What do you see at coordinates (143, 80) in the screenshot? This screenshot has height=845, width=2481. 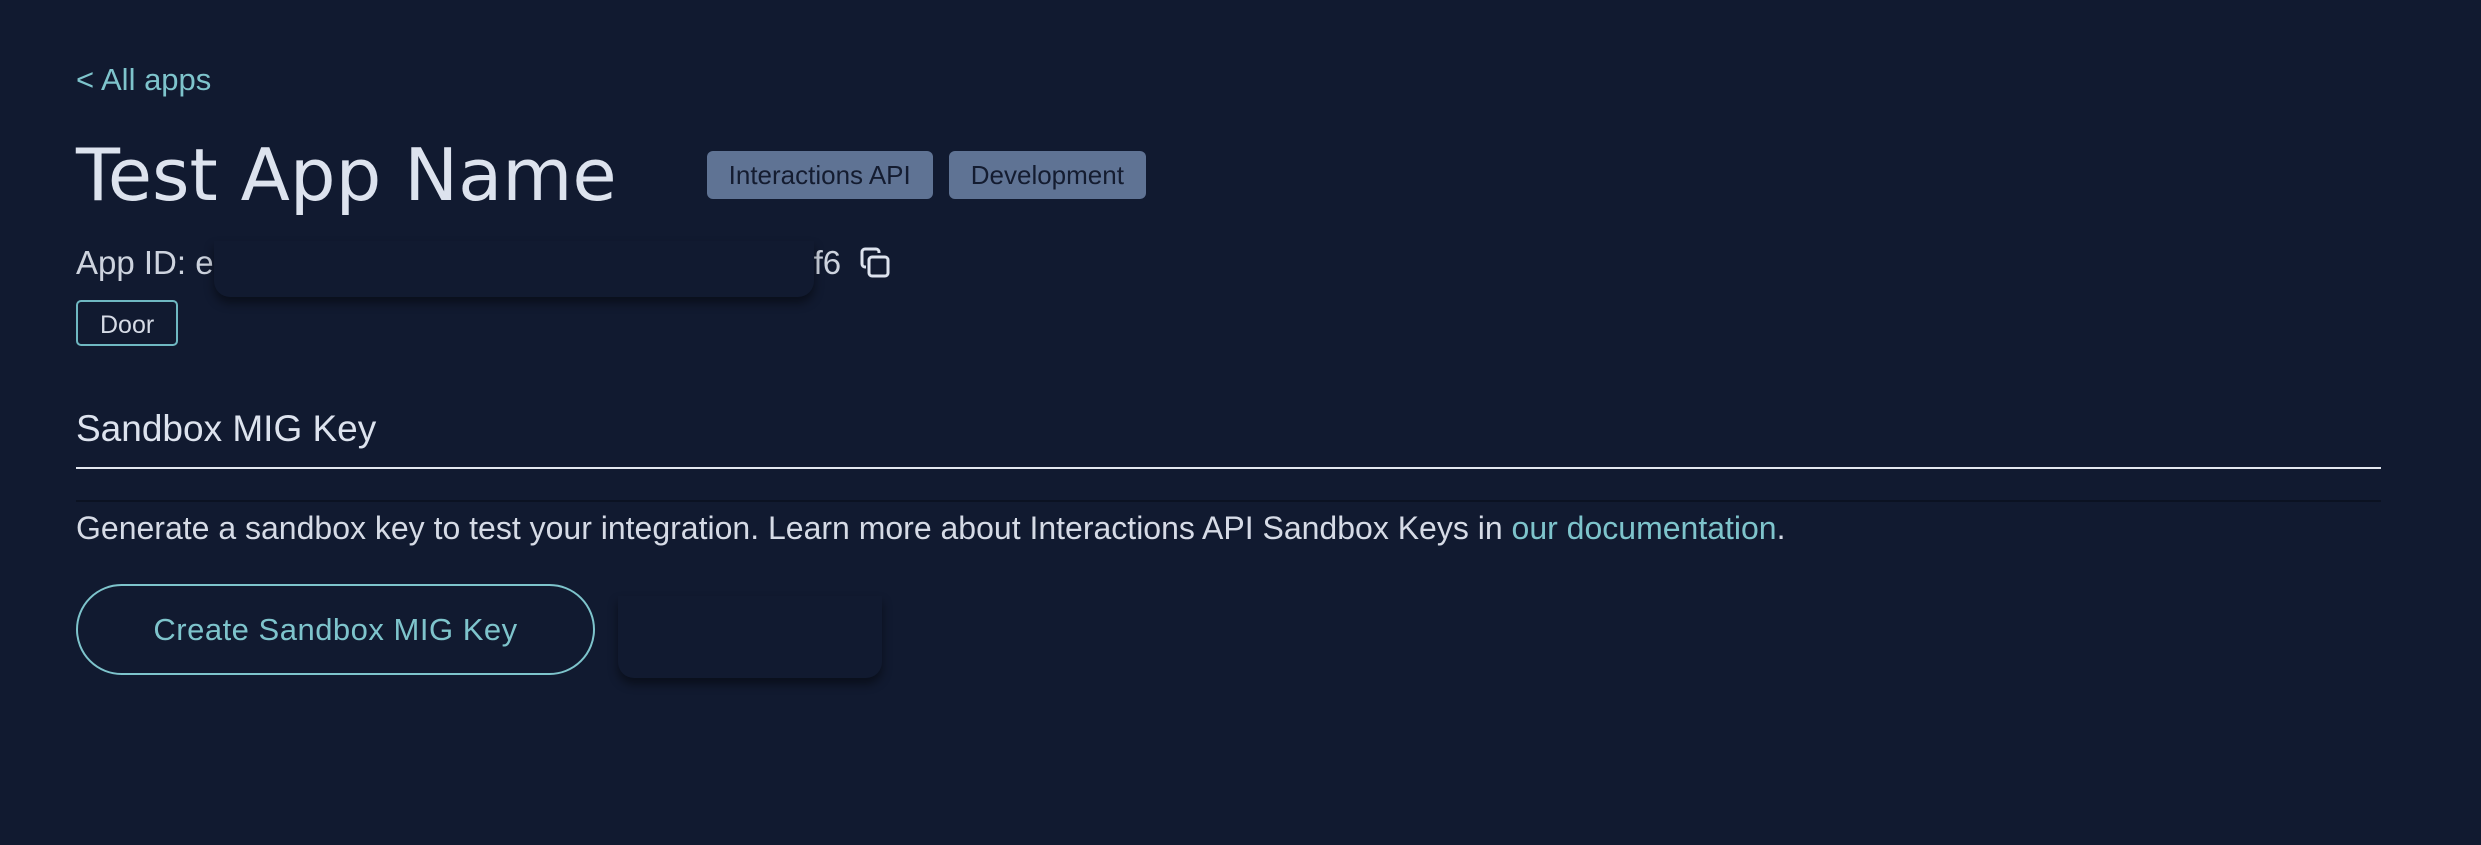 I see `all-apps-link: < All apps` at bounding box center [143, 80].